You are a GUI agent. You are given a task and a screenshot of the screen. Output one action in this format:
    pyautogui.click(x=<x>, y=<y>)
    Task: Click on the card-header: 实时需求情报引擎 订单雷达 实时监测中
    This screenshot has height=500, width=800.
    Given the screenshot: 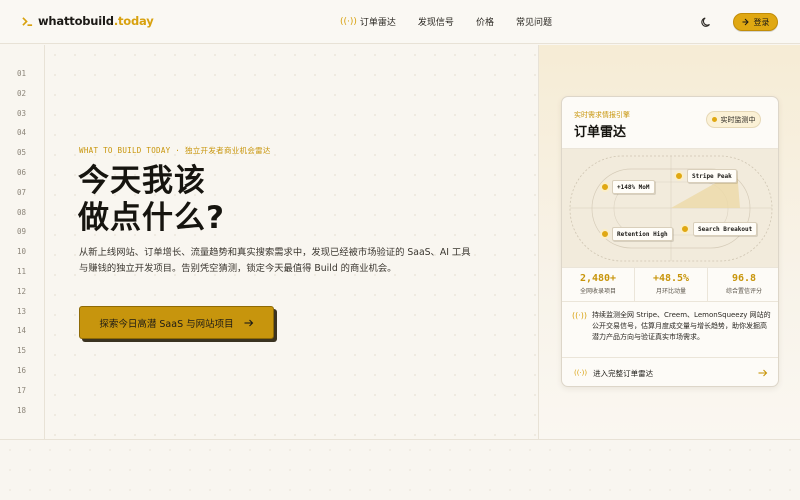 What is the action you would take?
    pyautogui.click(x=670, y=123)
    